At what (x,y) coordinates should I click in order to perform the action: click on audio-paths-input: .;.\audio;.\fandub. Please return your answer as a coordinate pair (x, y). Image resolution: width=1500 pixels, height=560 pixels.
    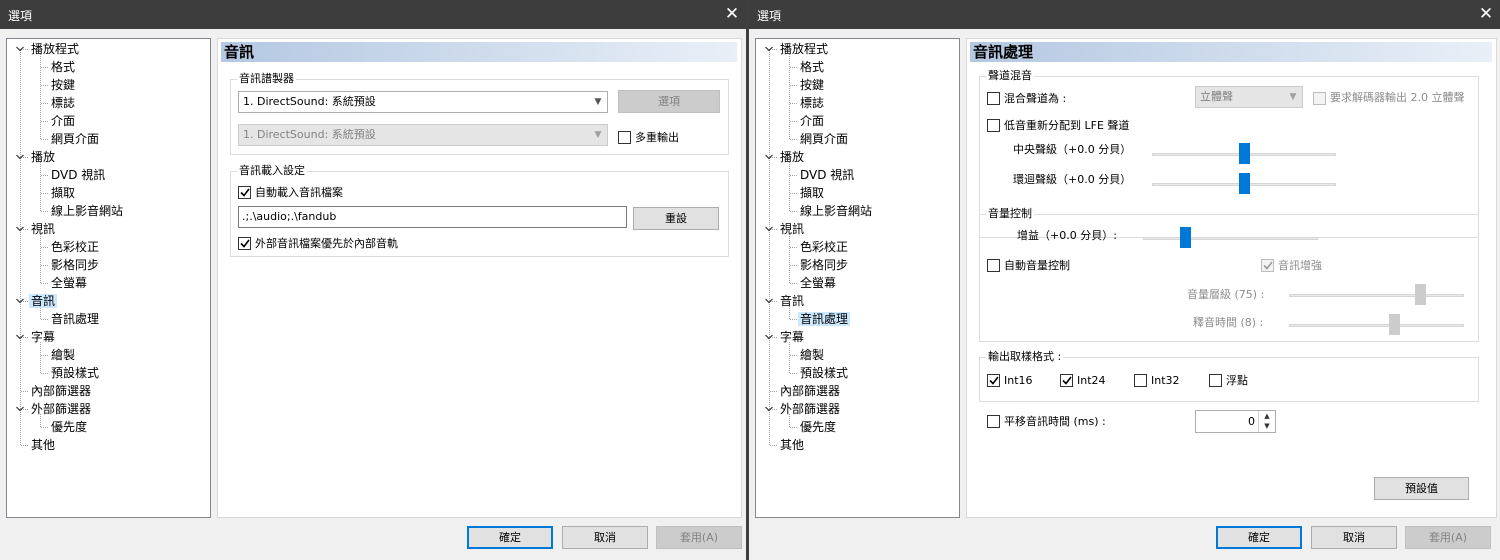
    Looking at the image, I should click on (432, 217).